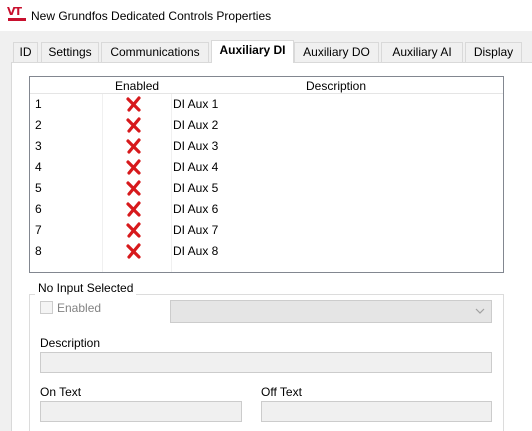  What do you see at coordinates (137, 86) in the screenshot?
I see `header-enabled: Enabled` at bounding box center [137, 86].